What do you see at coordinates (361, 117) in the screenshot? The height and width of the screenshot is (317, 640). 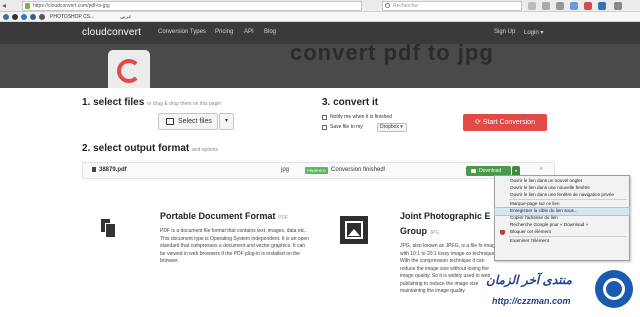 I see `notify-label: Notify me when it is finished` at bounding box center [361, 117].